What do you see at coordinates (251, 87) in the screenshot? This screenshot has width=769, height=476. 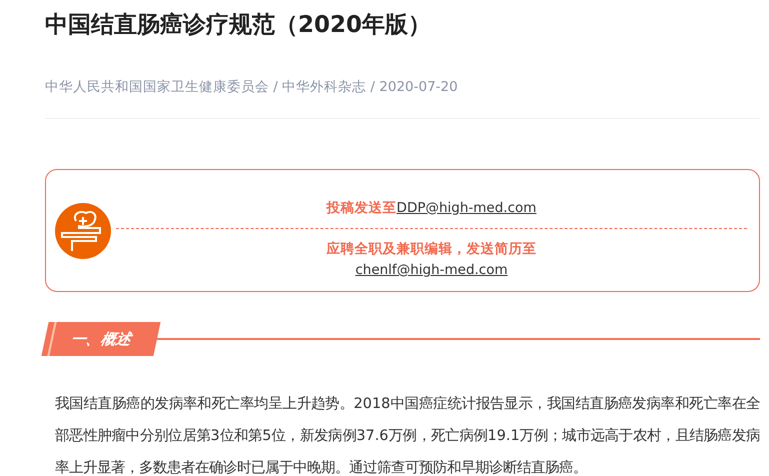 I see `article-meta: 中华人民共和国国家卫生健康委员会 / 中华外科杂志 / 2020-07-20` at bounding box center [251, 87].